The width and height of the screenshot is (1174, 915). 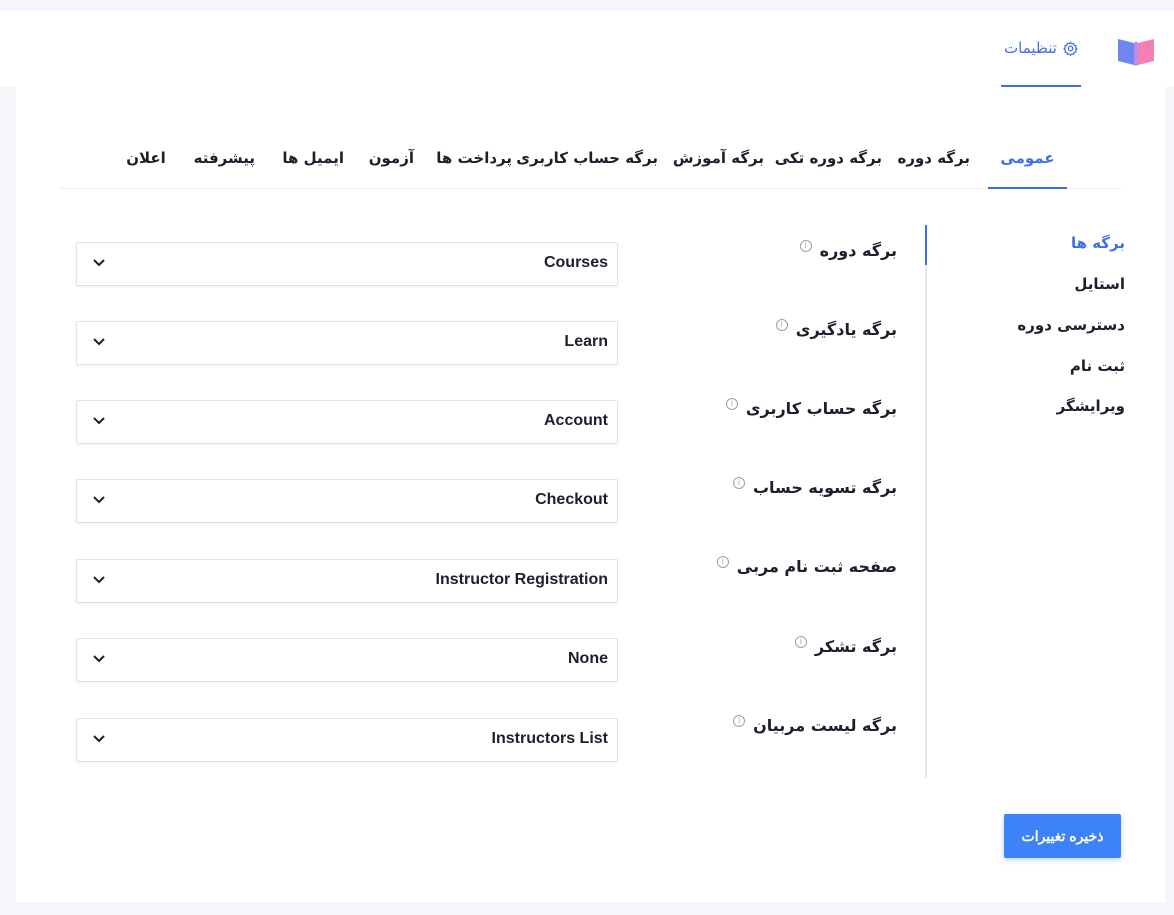 What do you see at coordinates (347, 264) in the screenshot?
I see `course-page-select: Courses` at bounding box center [347, 264].